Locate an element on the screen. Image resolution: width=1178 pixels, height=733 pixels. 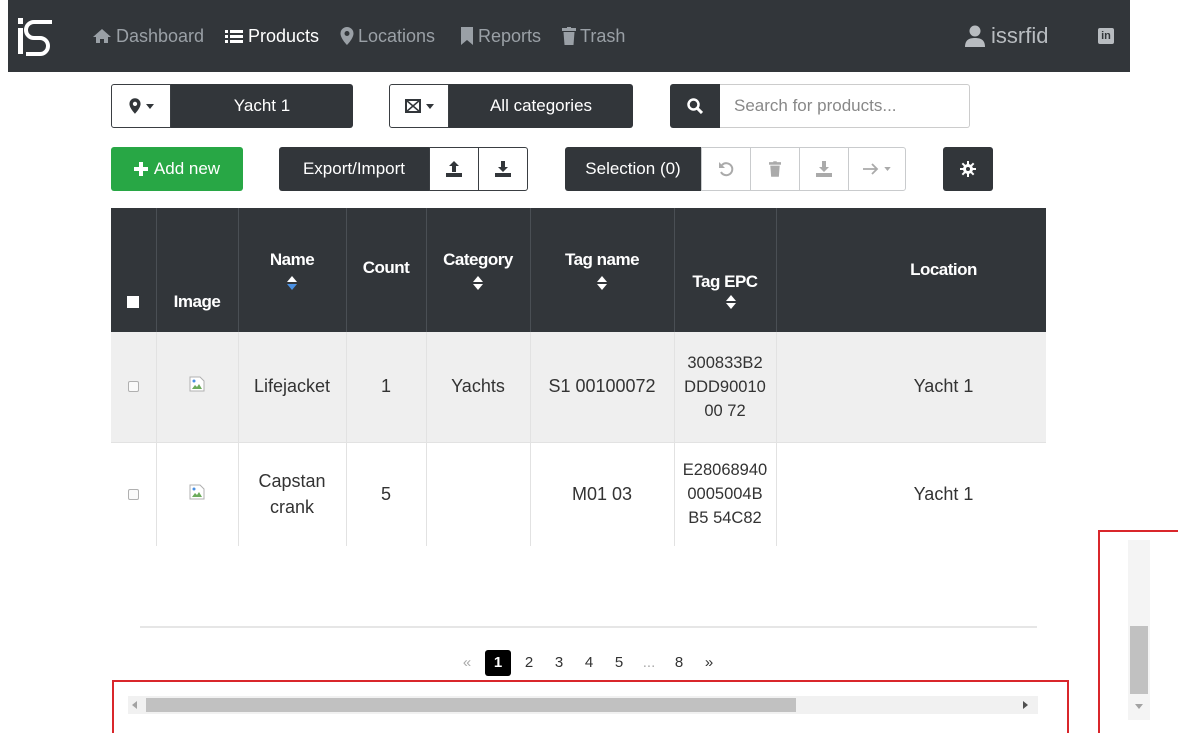
location-filter: Yacht 1 is located at coordinates (232, 106).